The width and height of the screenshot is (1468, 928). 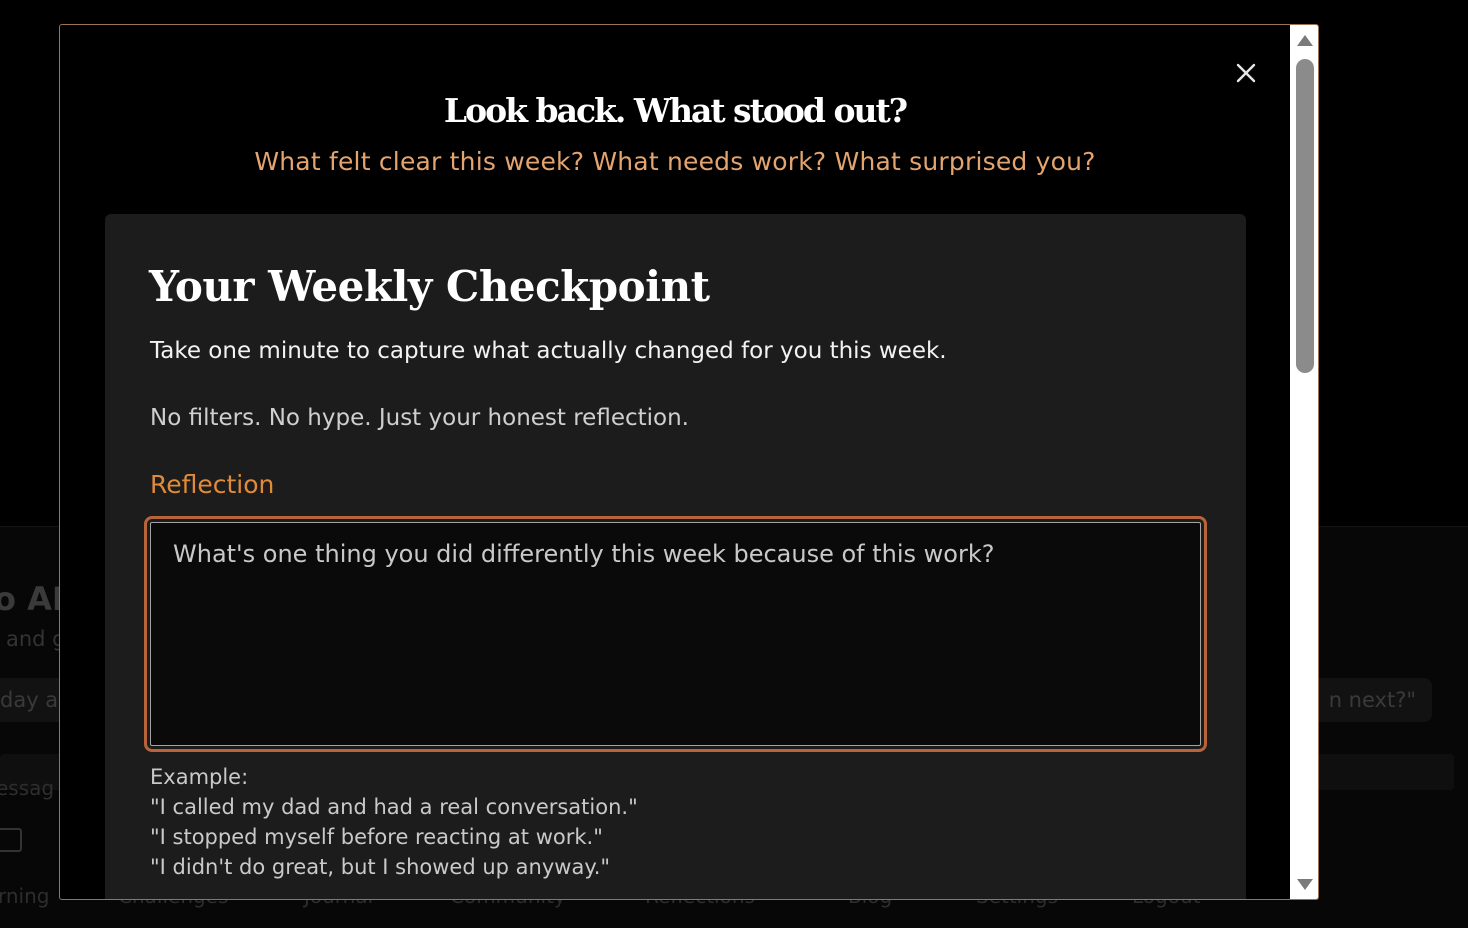 I want to click on reflection-label: Reflection, so click(x=212, y=484).